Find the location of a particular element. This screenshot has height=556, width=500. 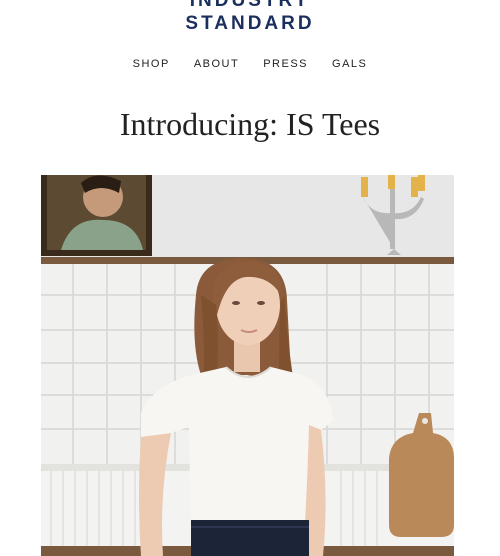

brand-logo-line-1: INDUSTRY is located at coordinates (250, 5).